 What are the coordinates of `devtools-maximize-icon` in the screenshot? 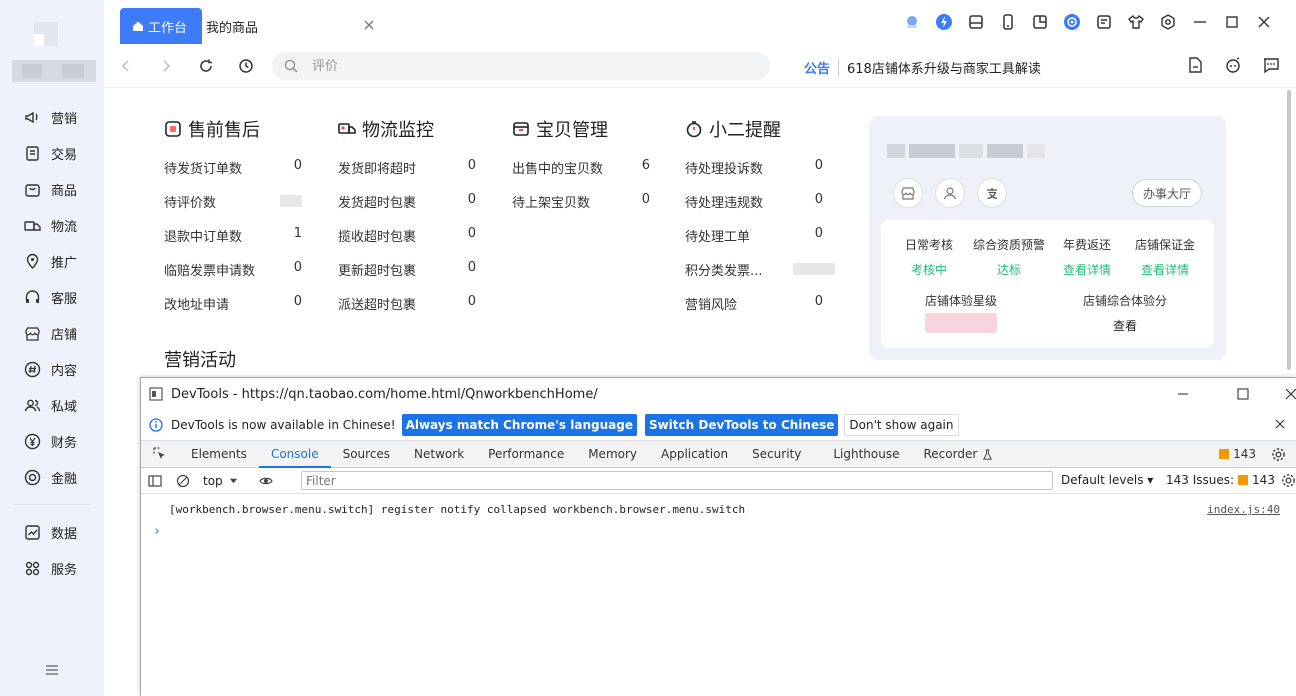 It's located at (1243, 394).